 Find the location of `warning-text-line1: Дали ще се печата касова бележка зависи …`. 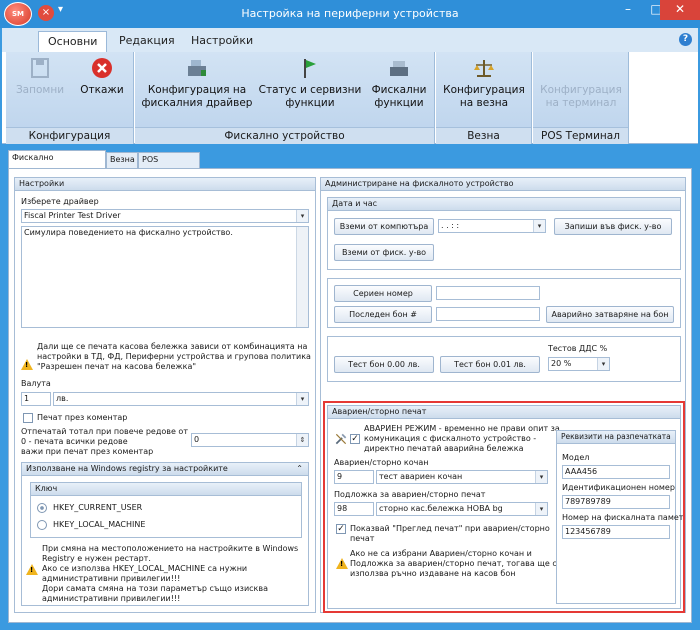

warning-text-line1: Дали ще се печата касова бележка зависи … is located at coordinates (172, 346).